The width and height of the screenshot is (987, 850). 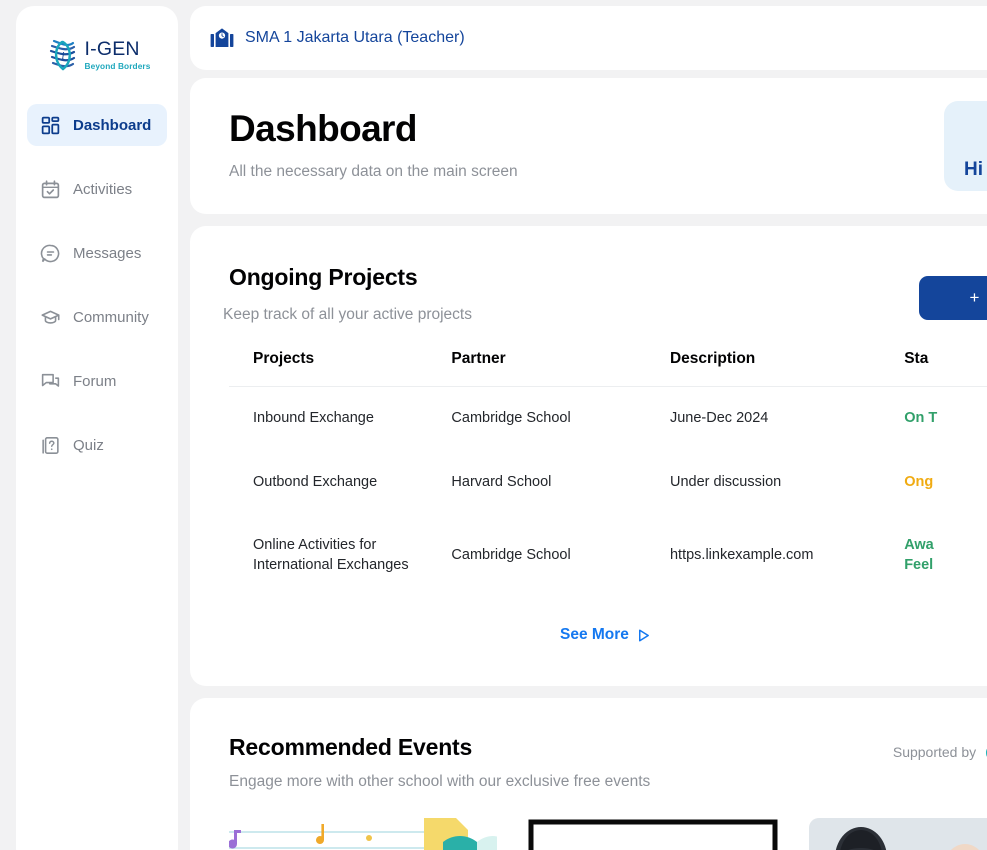 What do you see at coordinates (594, 634) in the screenshot?
I see `see-more-label: See More` at bounding box center [594, 634].